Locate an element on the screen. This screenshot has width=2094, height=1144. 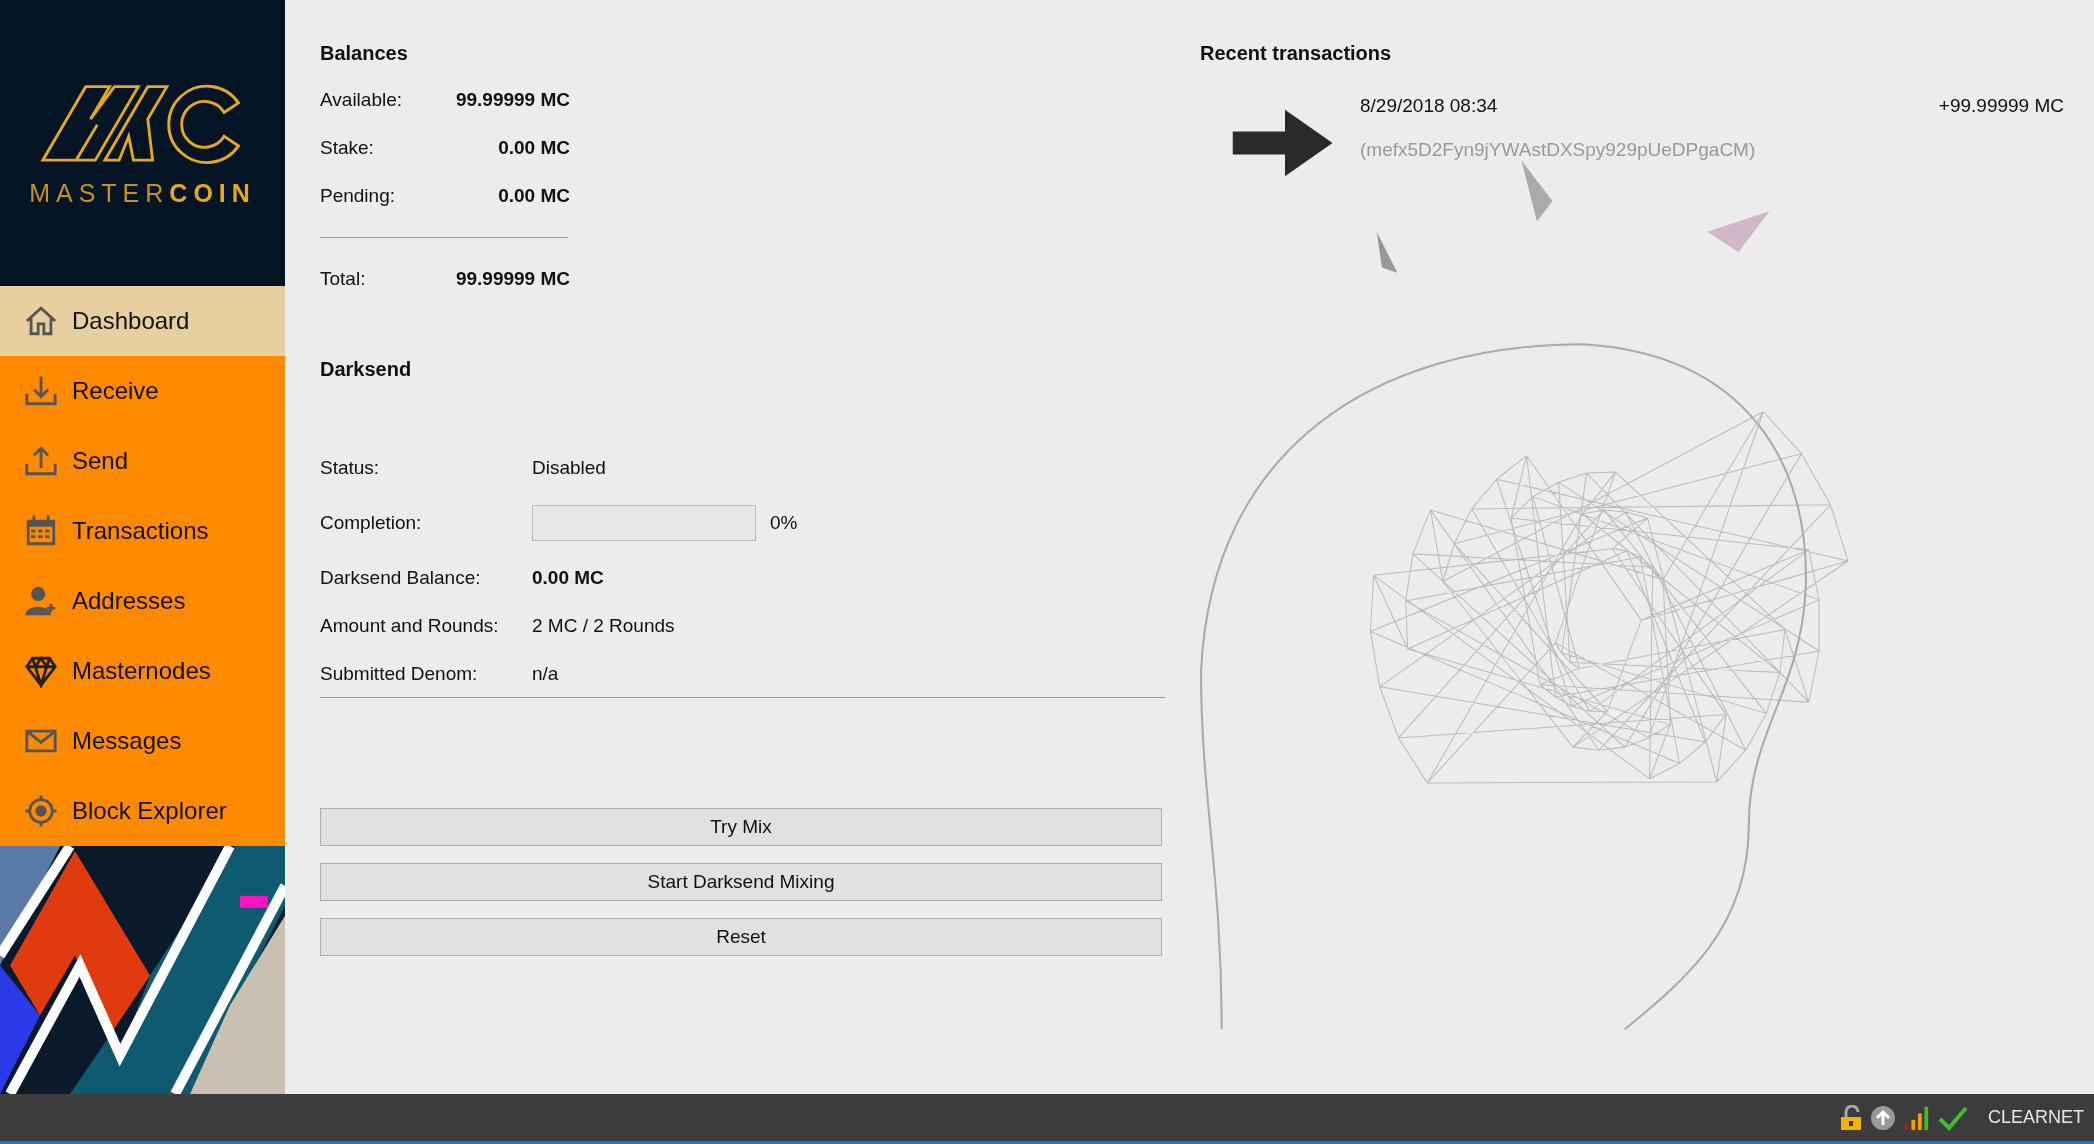
section-heading: Recent transactions is located at coordinates (1296, 53).